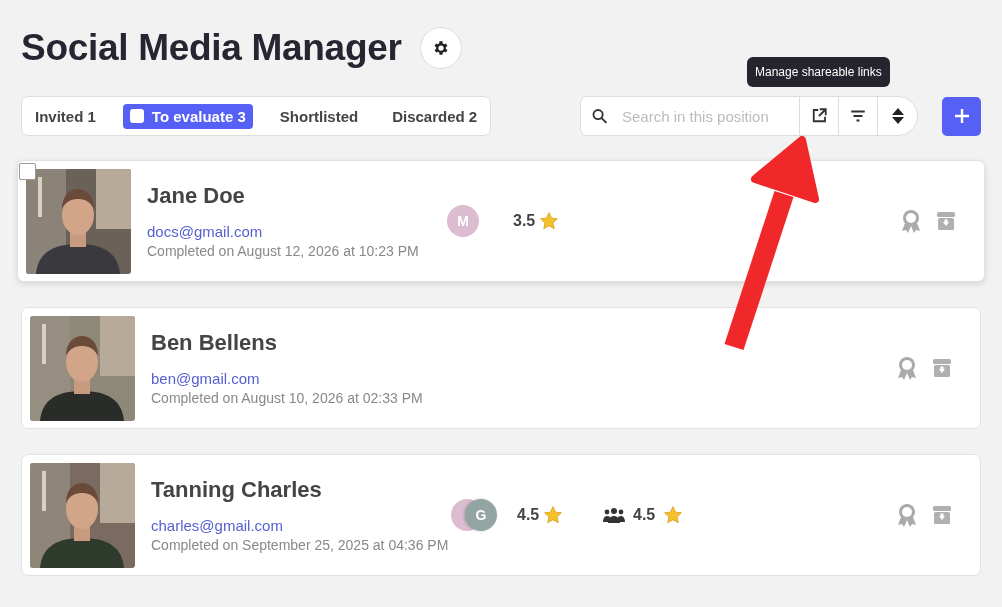 This screenshot has width=1002, height=607. I want to click on email-link: docs@gmail.com, so click(297, 231).